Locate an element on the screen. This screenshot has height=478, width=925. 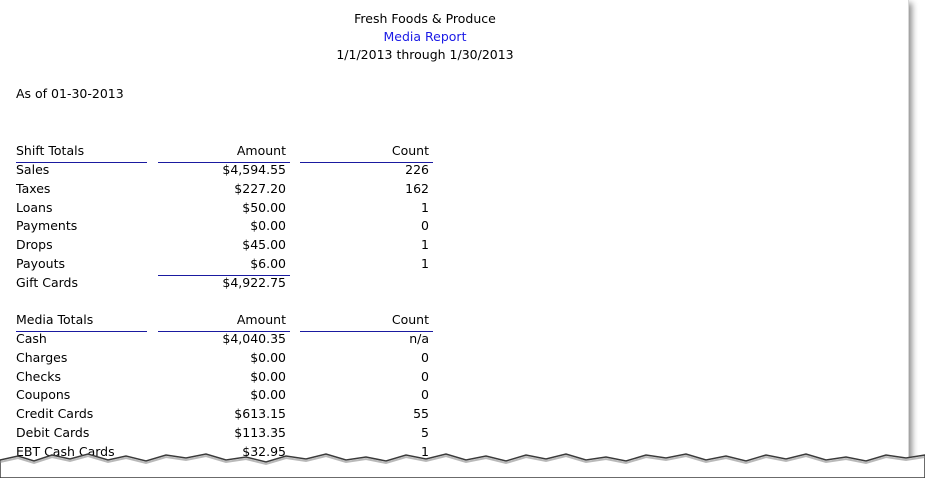
row-count: 226 is located at coordinates (417, 169).